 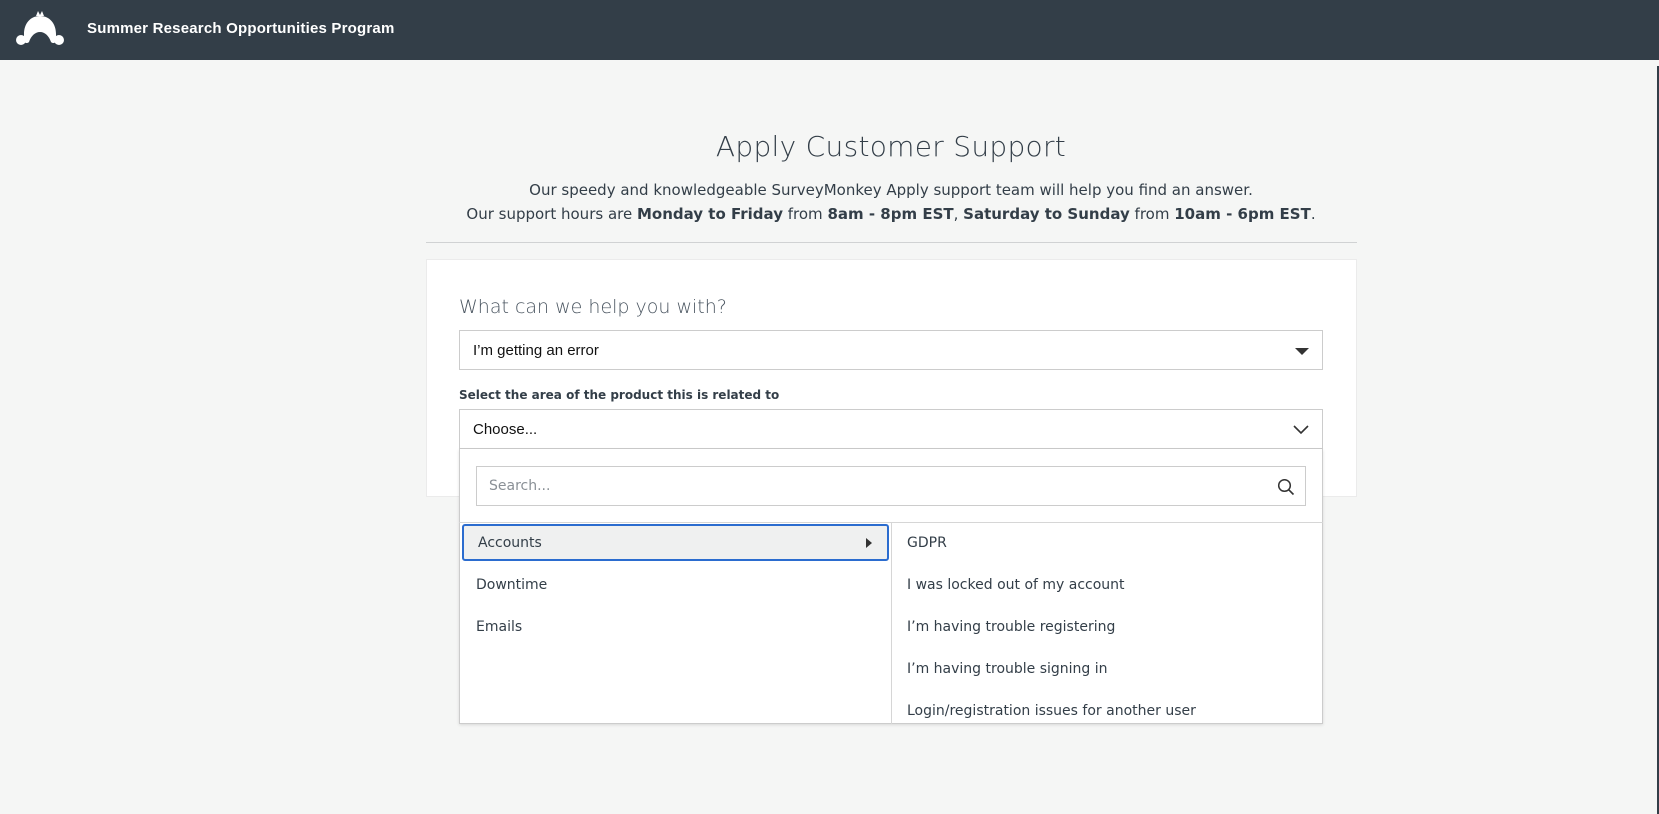 I want to click on category-label: Emails, so click(x=499, y=627).